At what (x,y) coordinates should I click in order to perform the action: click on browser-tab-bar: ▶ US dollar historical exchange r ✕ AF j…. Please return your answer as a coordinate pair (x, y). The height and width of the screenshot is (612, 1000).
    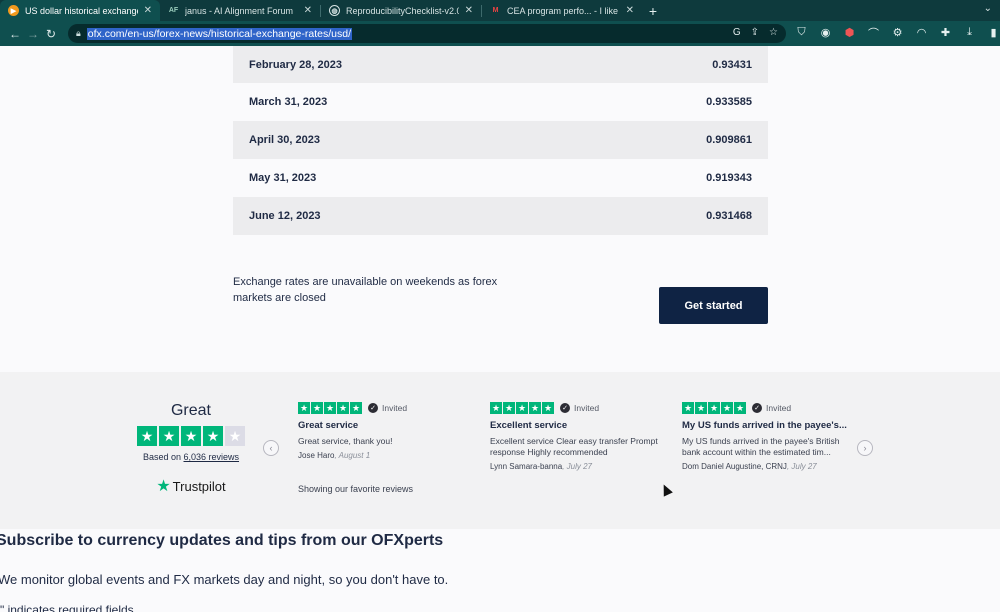
    Looking at the image, I should click on (500, 10).